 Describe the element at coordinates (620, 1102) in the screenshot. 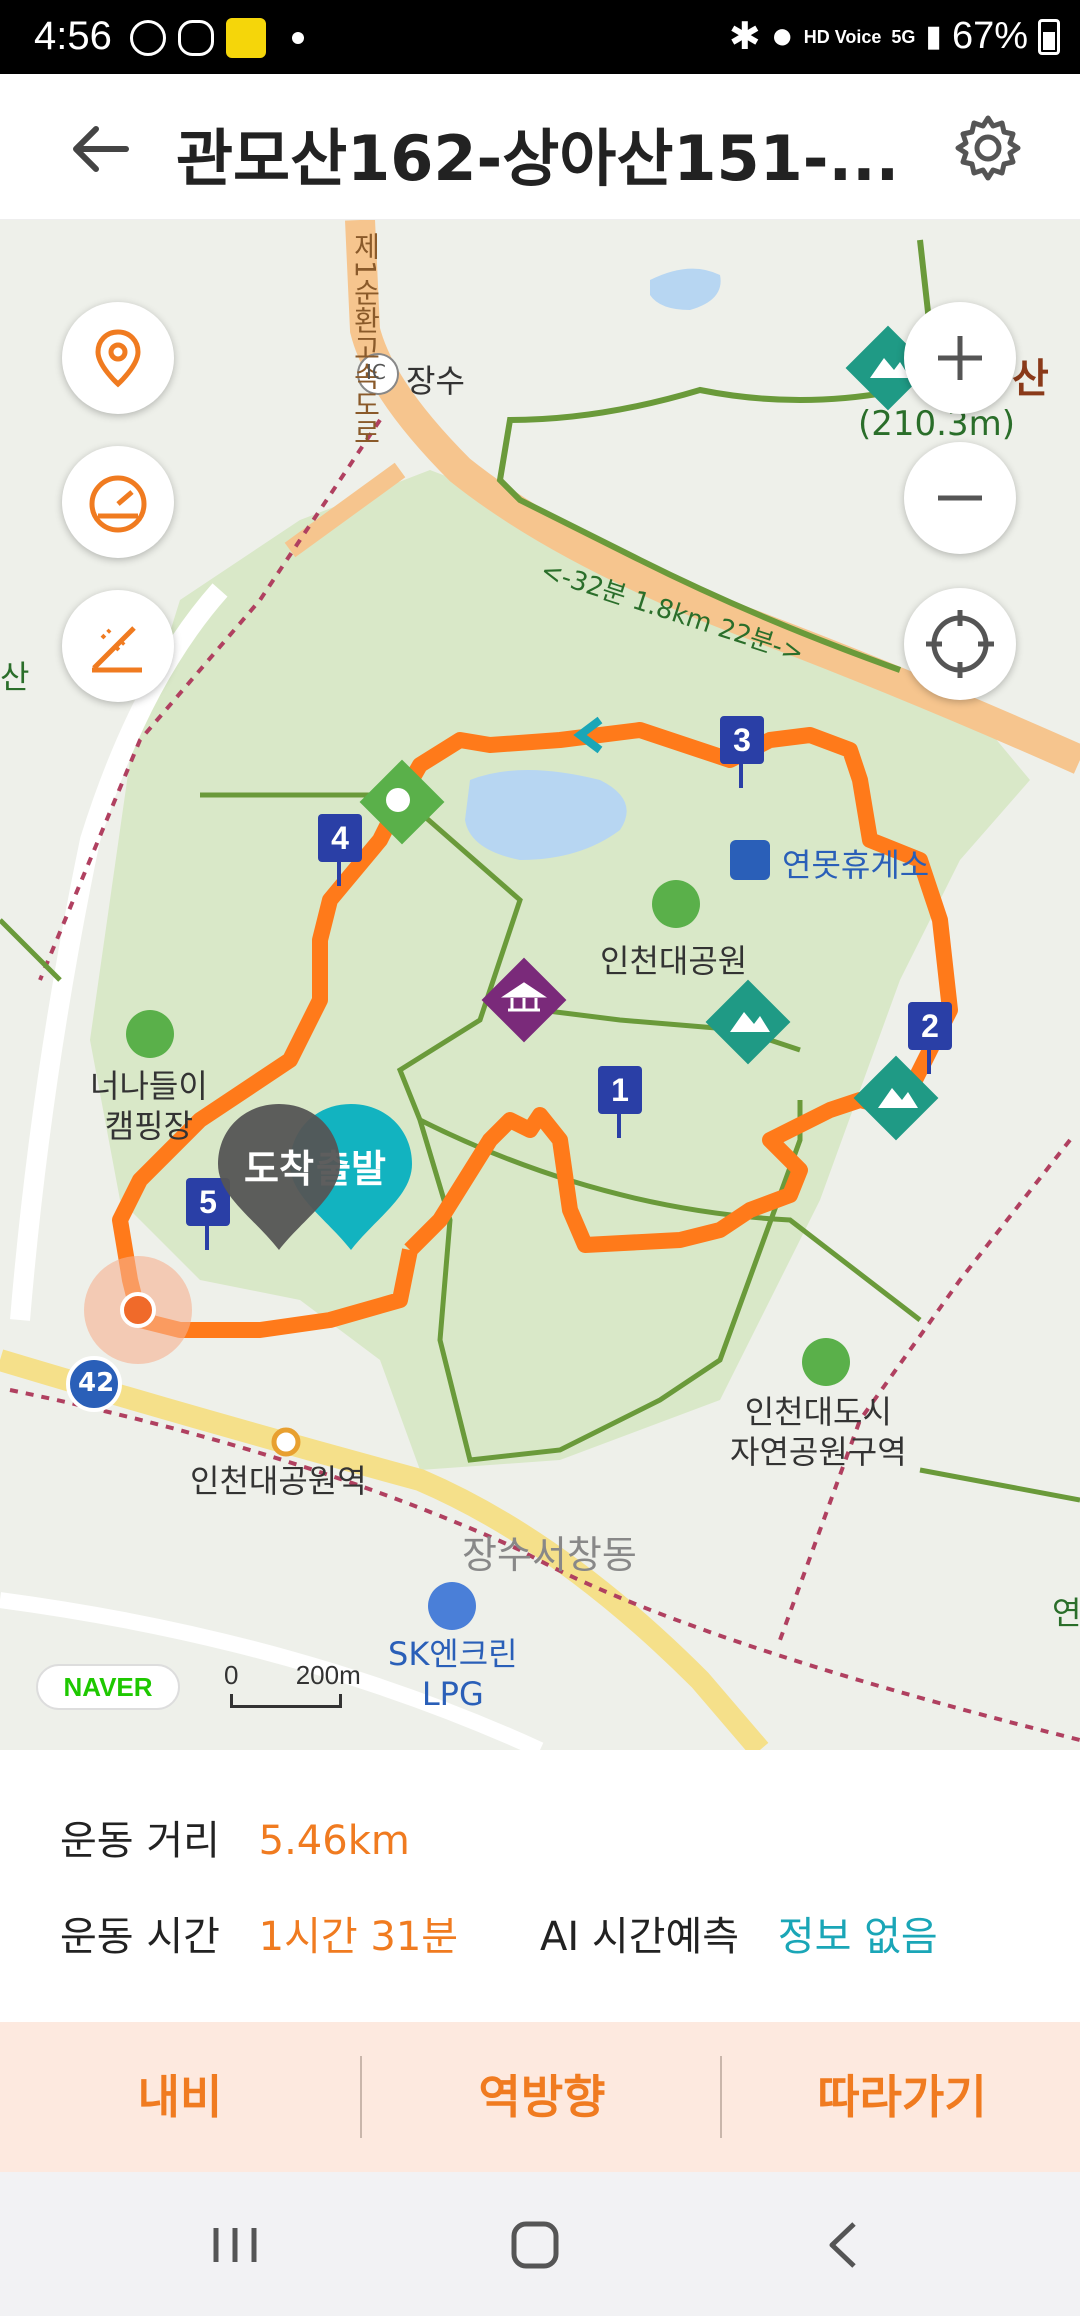

I see `route-marker-1: 1` at that location.